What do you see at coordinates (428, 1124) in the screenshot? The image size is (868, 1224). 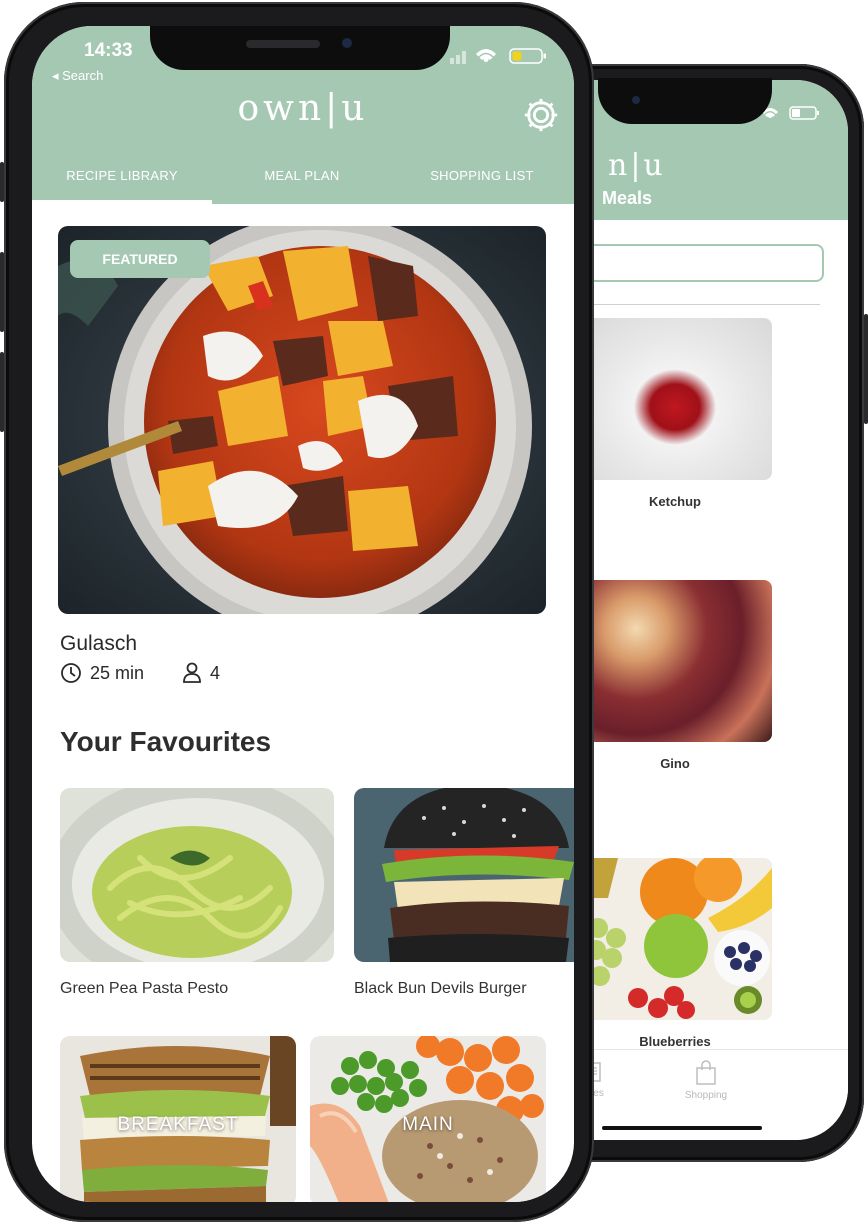 I see `category-label-main: MAIN` at bounding box center [428, 1124].